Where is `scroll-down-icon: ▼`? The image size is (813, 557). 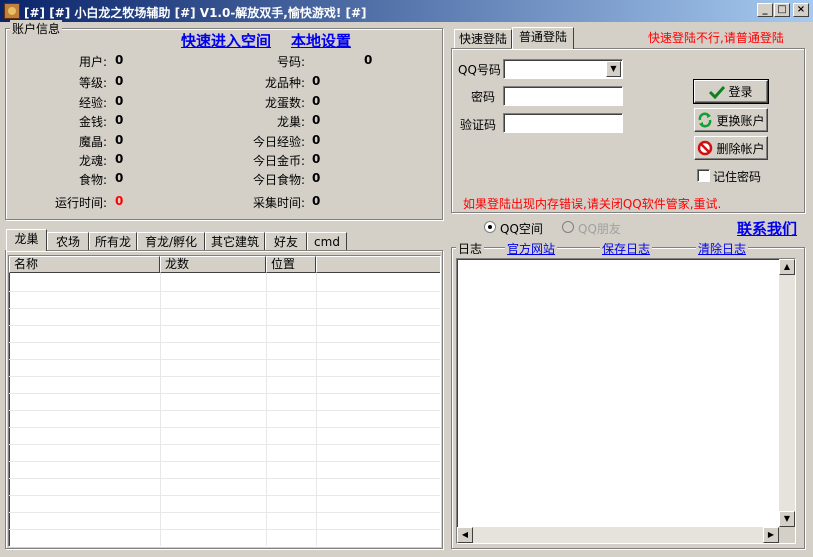 scroll-down-icon: ▼ is located at coordinates (787, 519).